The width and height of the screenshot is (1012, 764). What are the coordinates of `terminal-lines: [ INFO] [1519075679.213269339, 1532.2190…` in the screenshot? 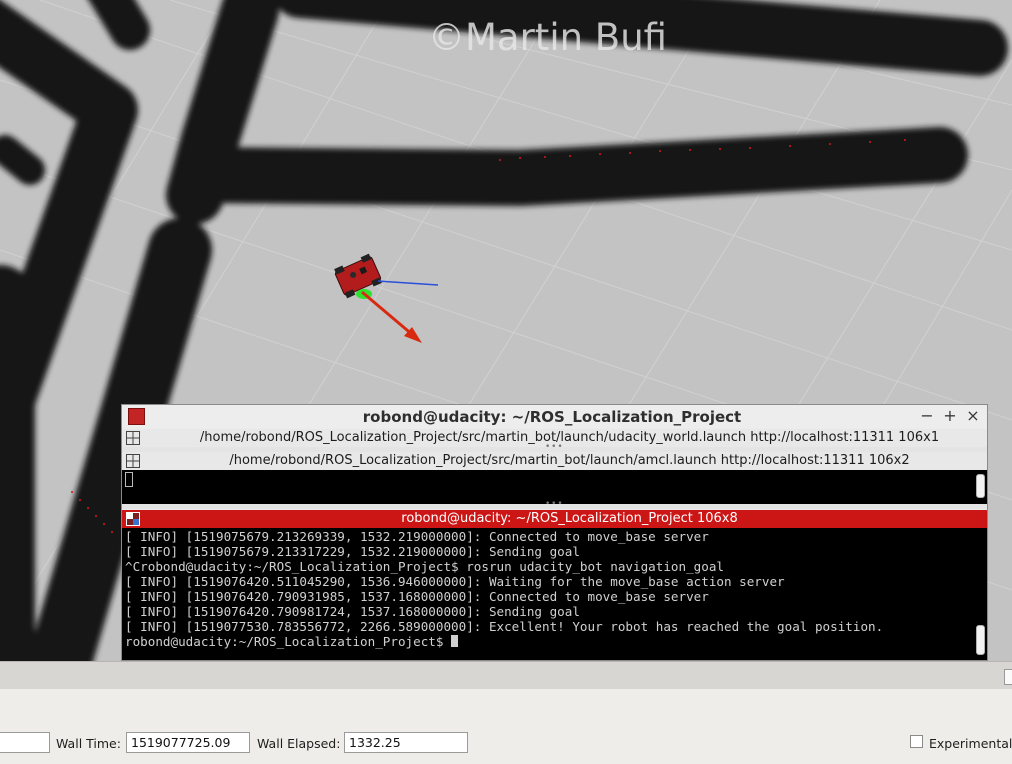 It's located at (504, 589).